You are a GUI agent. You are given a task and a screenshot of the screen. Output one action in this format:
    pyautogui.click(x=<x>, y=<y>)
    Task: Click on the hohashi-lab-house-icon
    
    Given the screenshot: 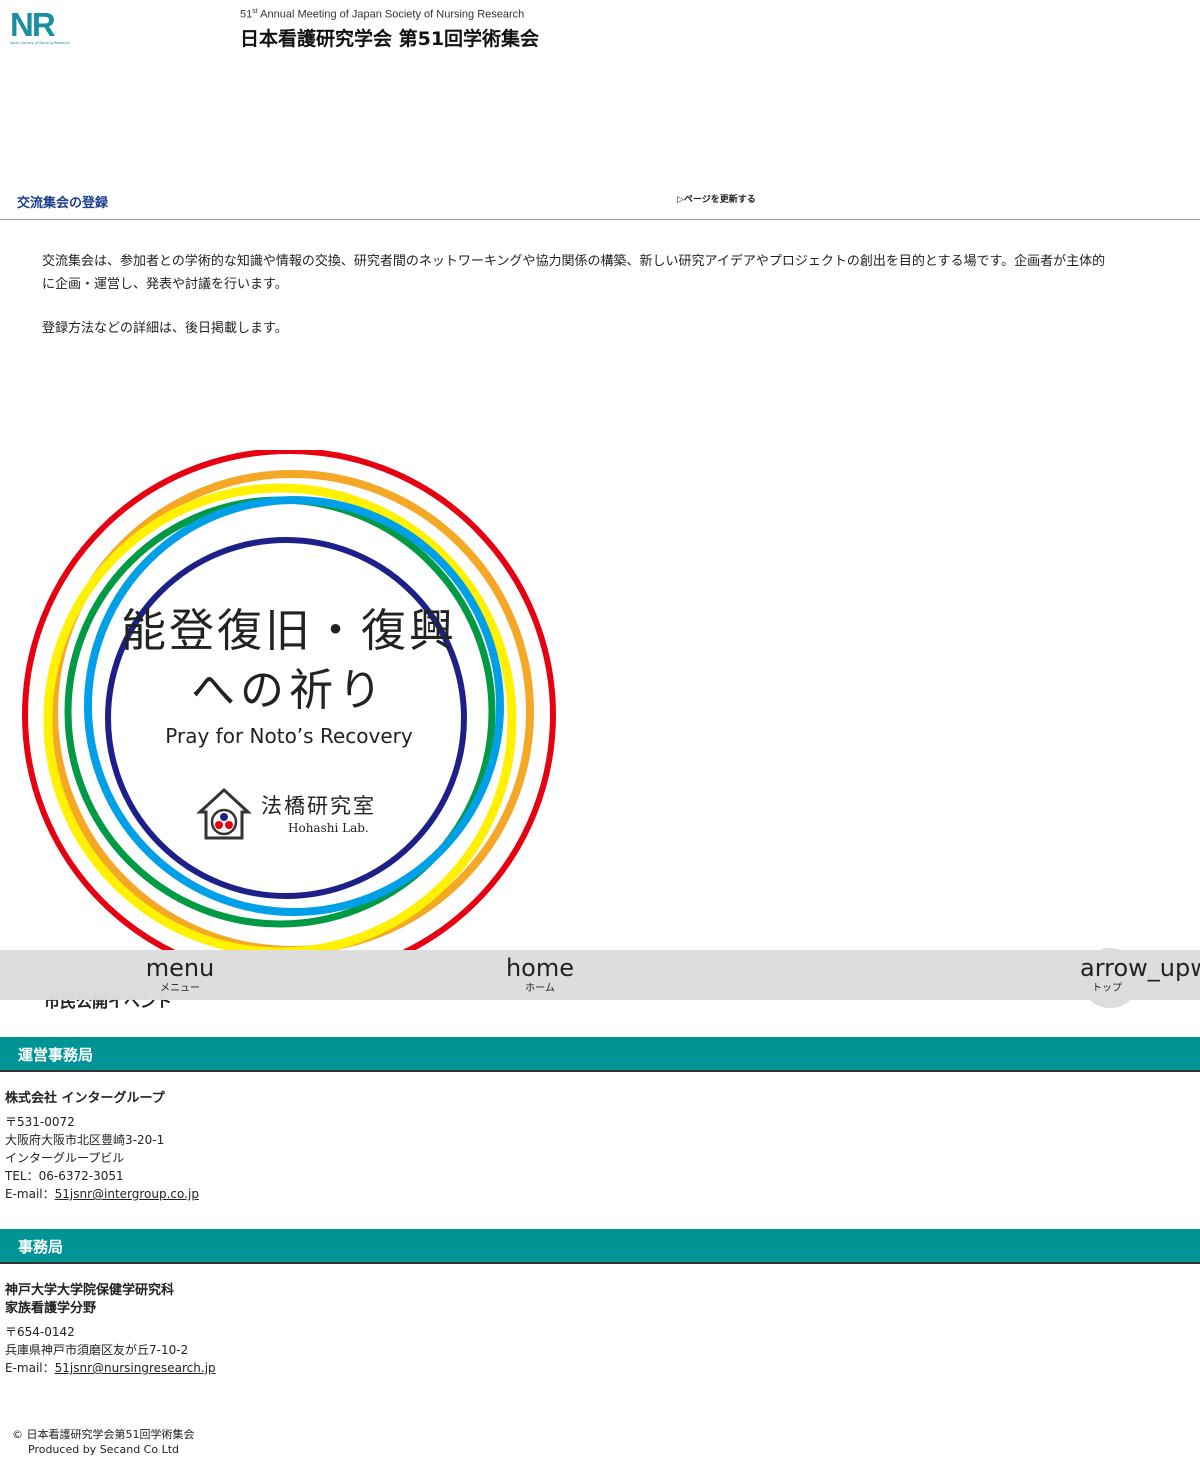 What is the action you would take?
    pyautogui.click(x=224, y=813)
    